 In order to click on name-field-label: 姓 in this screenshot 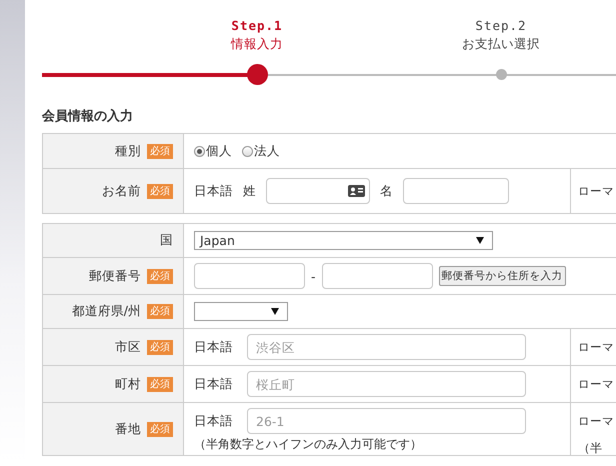, I will do `click(249, 191)`.